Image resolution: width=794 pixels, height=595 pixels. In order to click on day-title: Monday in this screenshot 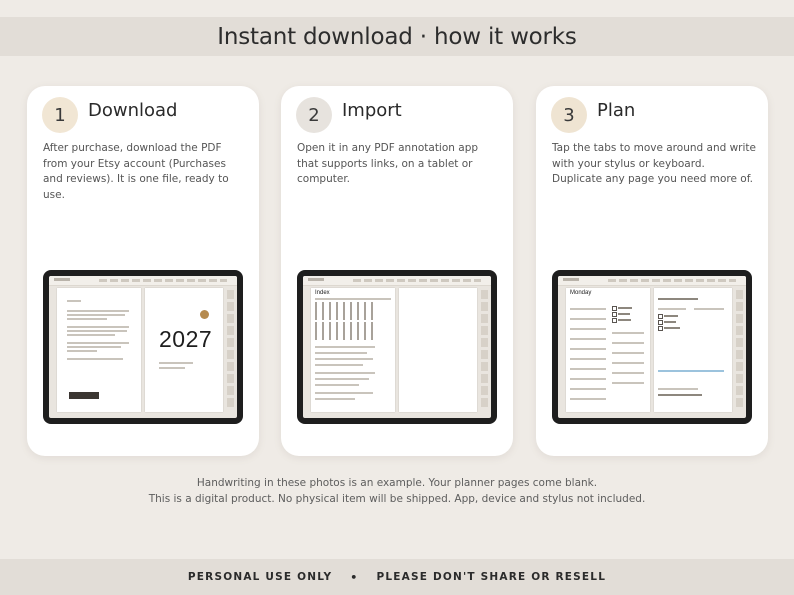, I will do `click(581, 293)`.